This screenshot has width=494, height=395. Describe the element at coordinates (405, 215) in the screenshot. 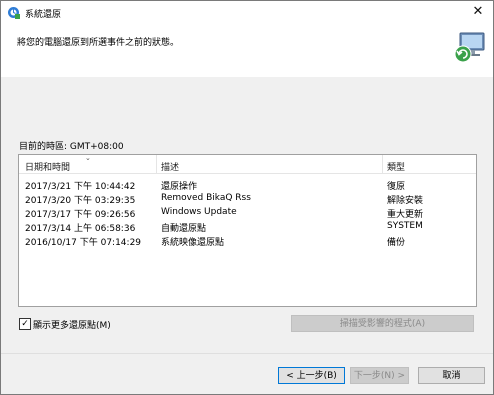

I see `cell-type: 重大更新` at that location.